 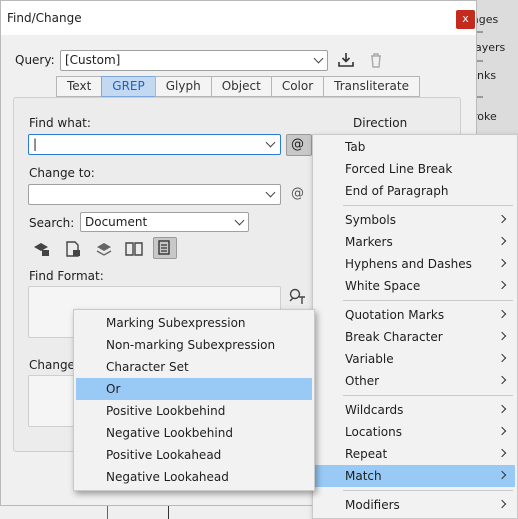 What do you see at coordinates (395, 315) in the screenshot?
I see `menu-item-label: Quotation Marks` at bounding box center [395, 315].